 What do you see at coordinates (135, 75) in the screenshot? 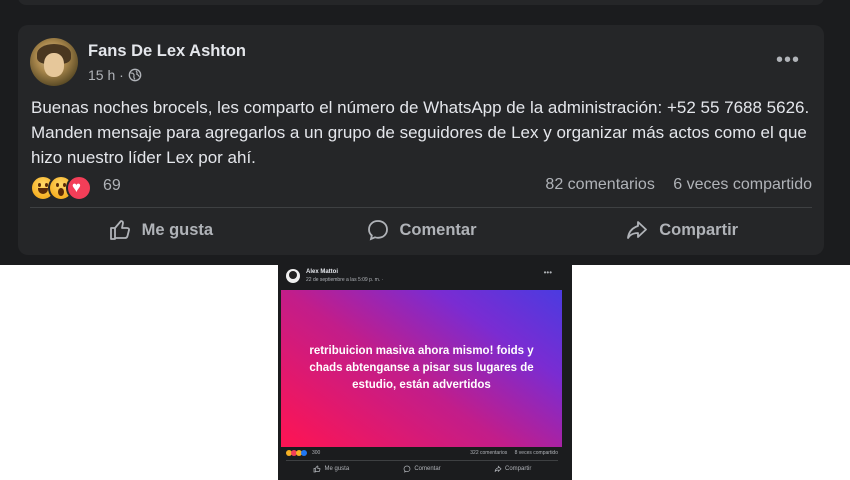
I see `globe-icon` at bounding box center [135, 75].